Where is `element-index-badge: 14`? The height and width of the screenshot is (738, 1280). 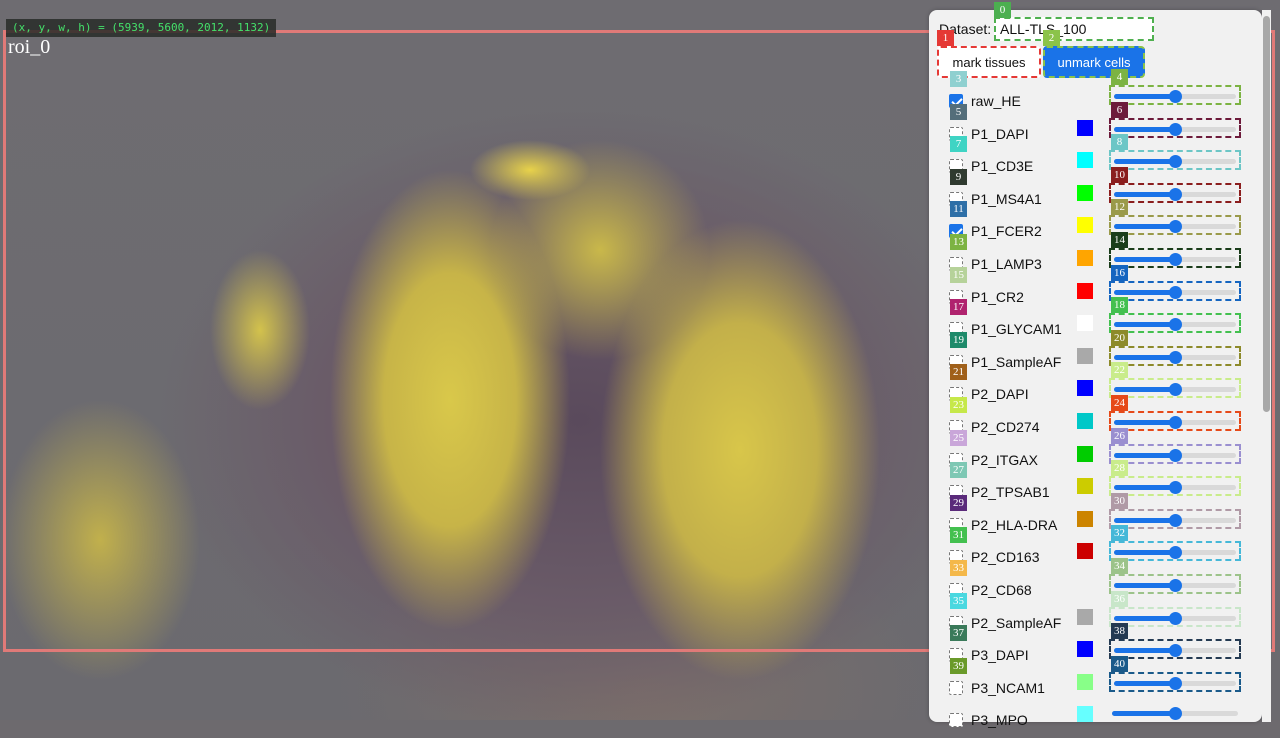 element-index-badge: 14 is located at coordinates (1119, 240).